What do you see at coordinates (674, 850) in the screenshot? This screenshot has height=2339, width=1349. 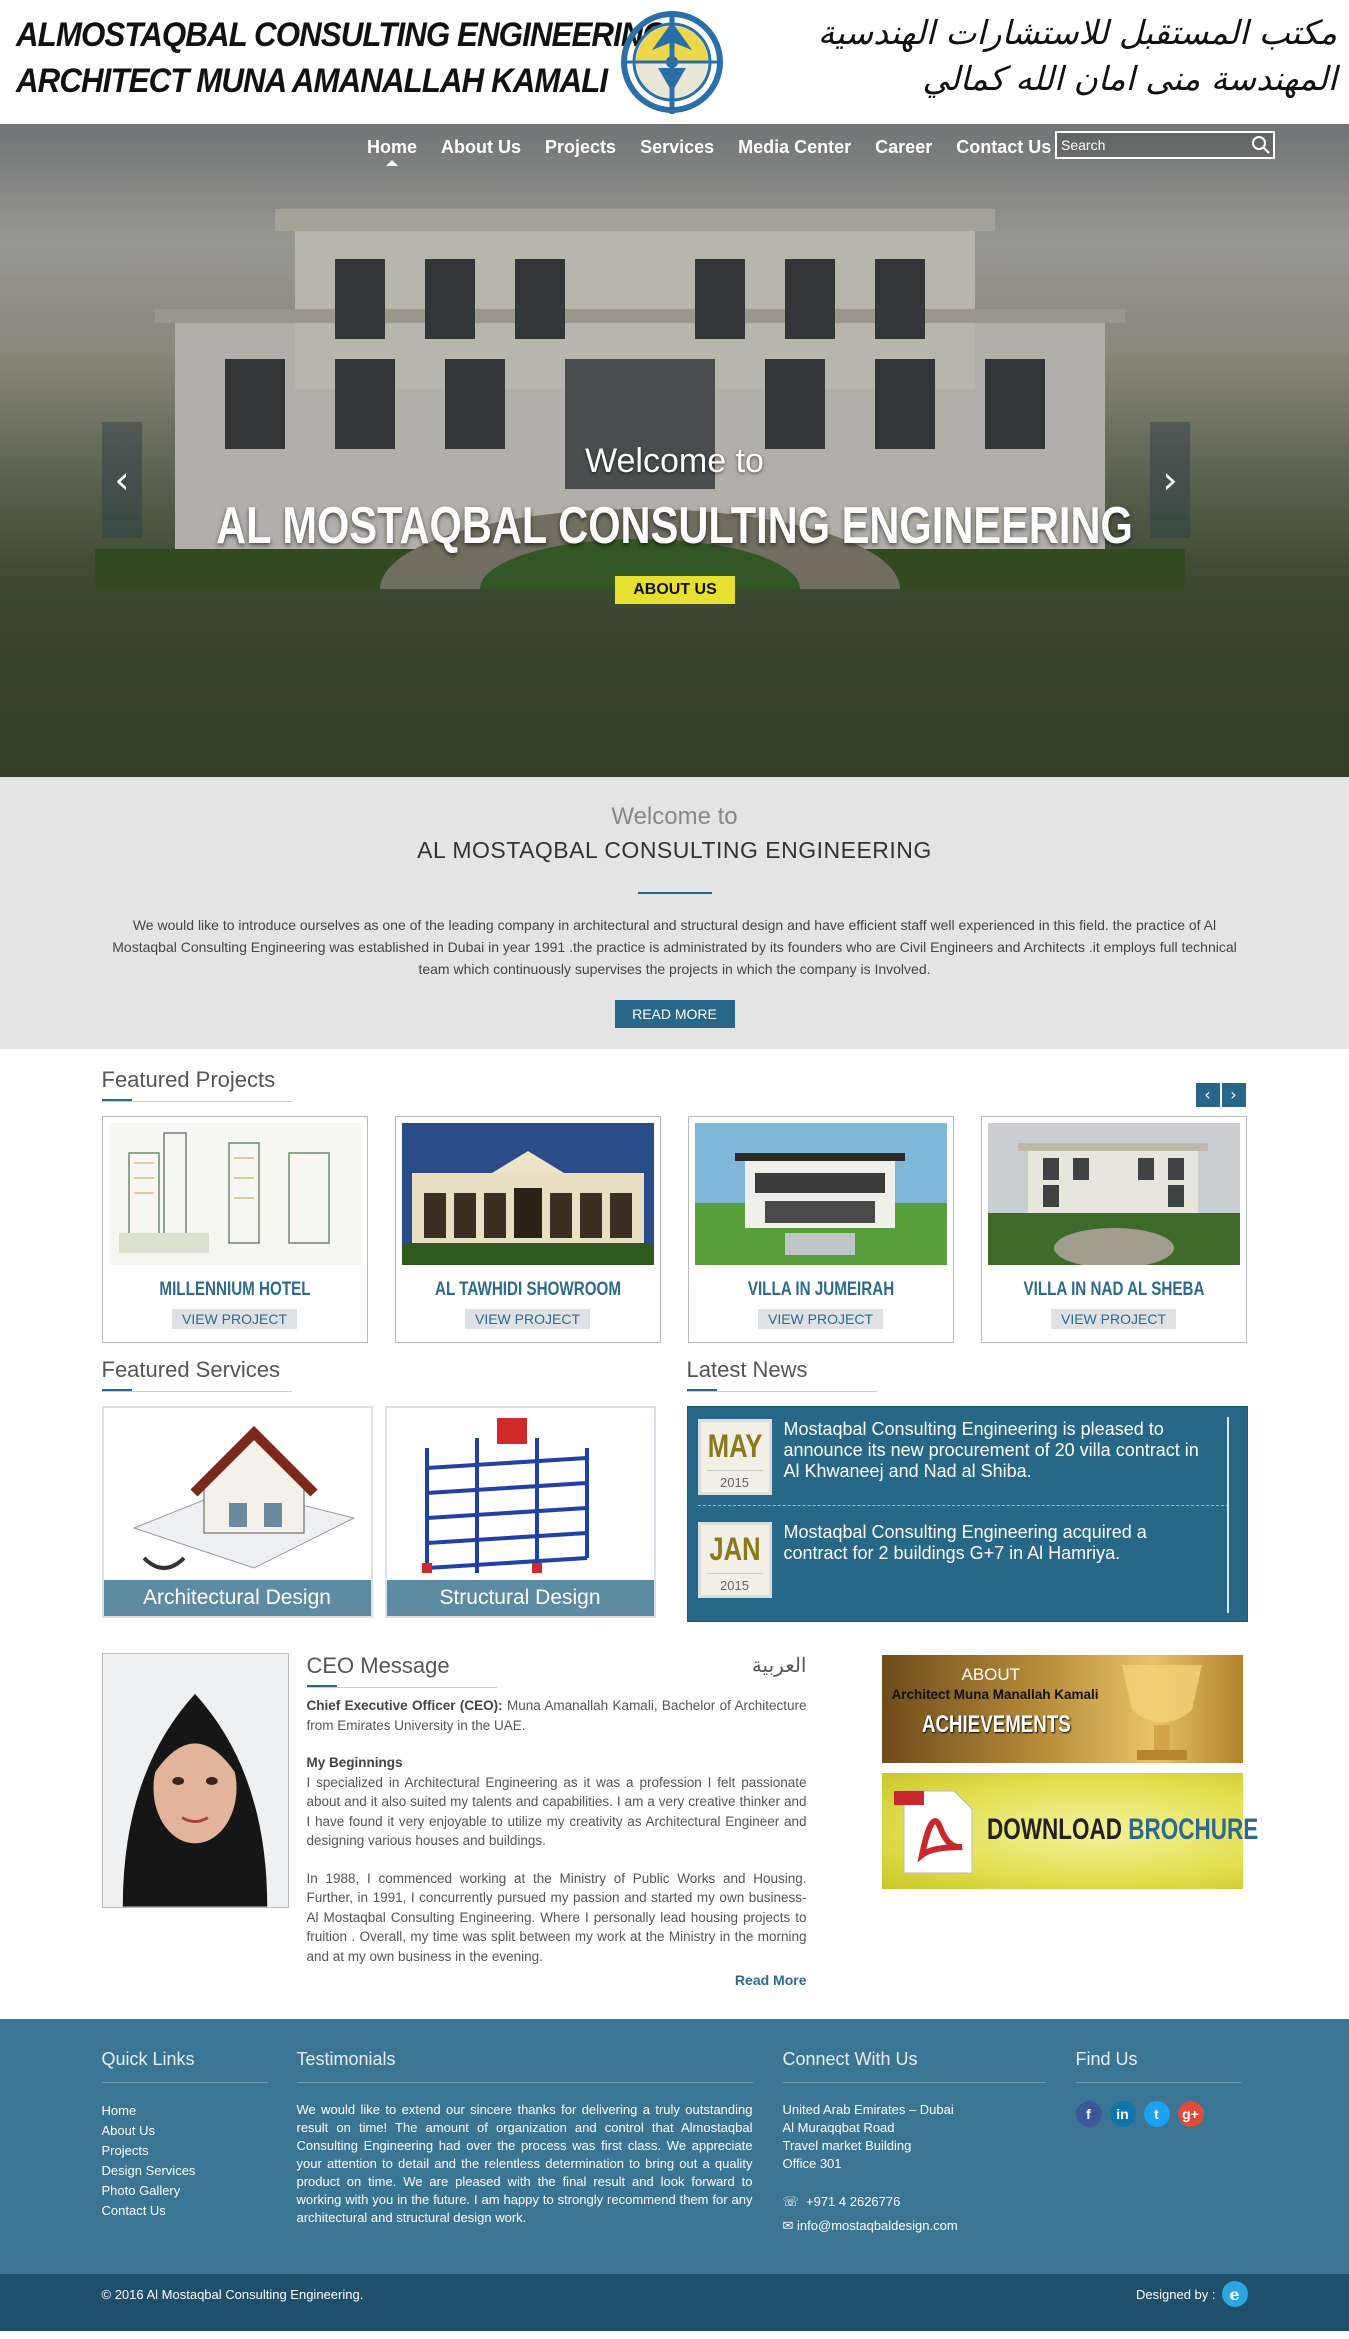 I see `welcome-title: AL MOSTAQBAL CONSULTING ENGINEERING` at bounding box center [674, 850].